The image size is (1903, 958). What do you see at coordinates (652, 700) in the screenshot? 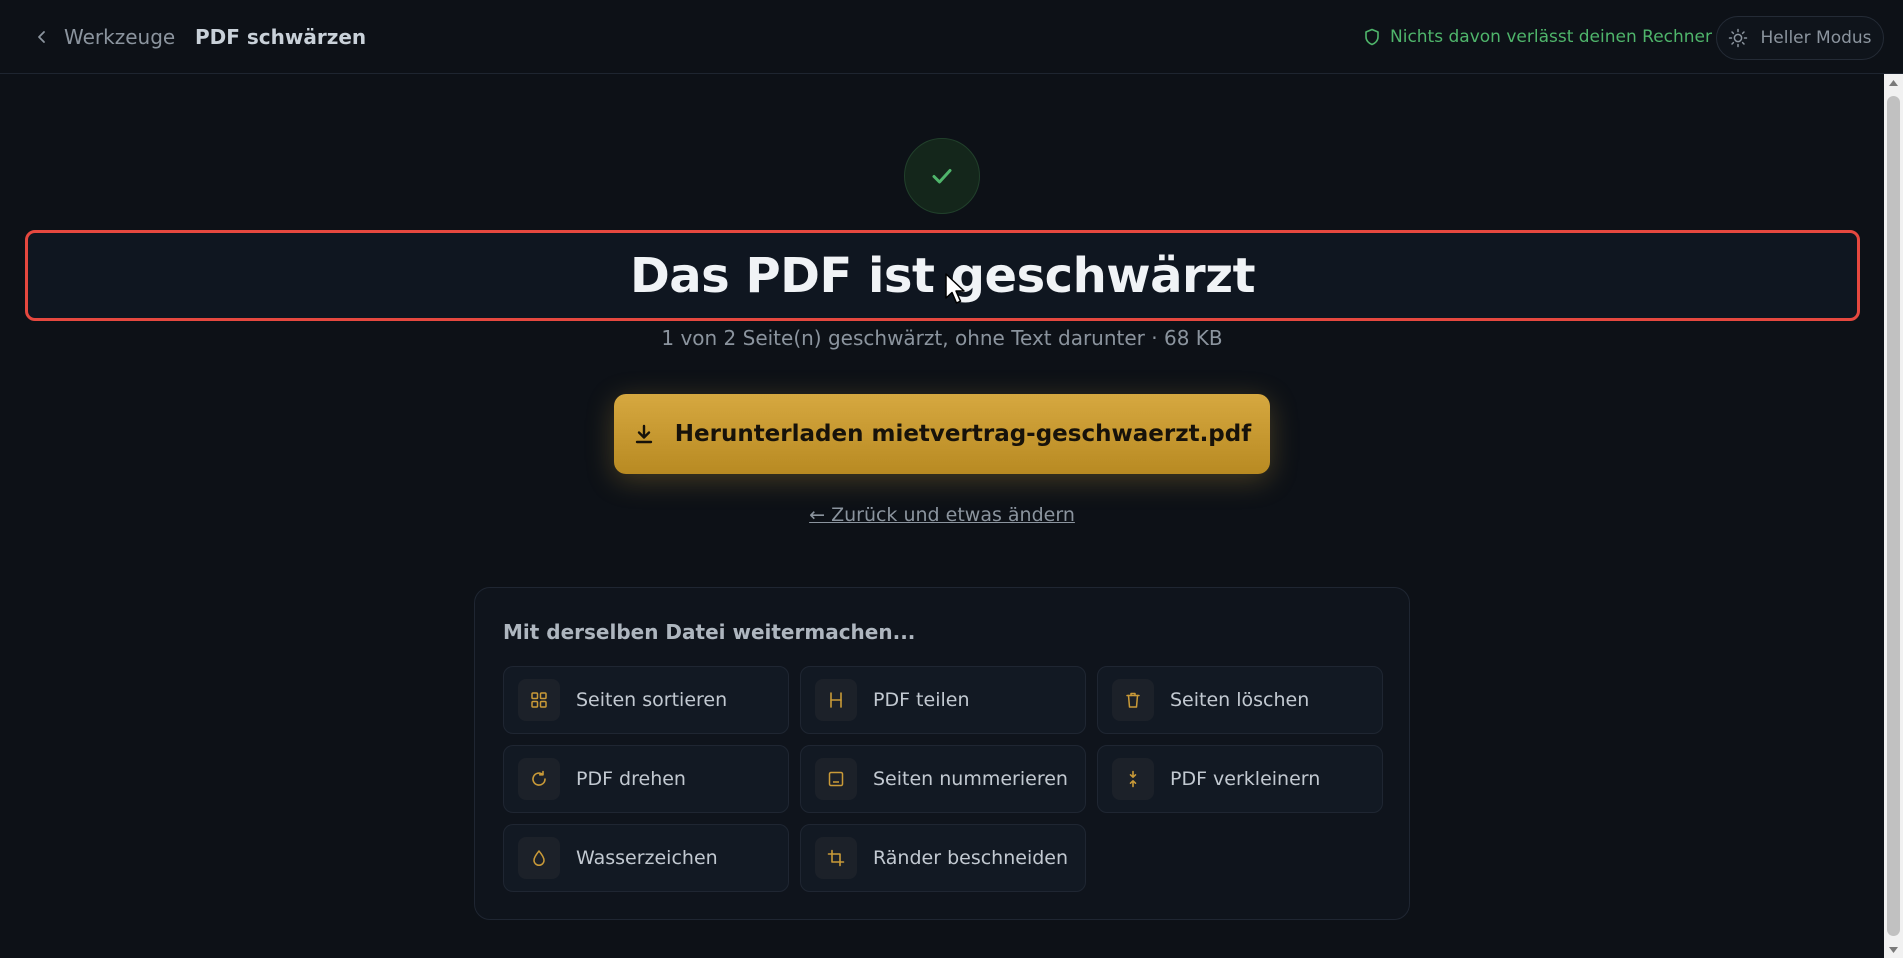
I see `tool-label: Seiten sortieren` at bounding box center [652, 700].